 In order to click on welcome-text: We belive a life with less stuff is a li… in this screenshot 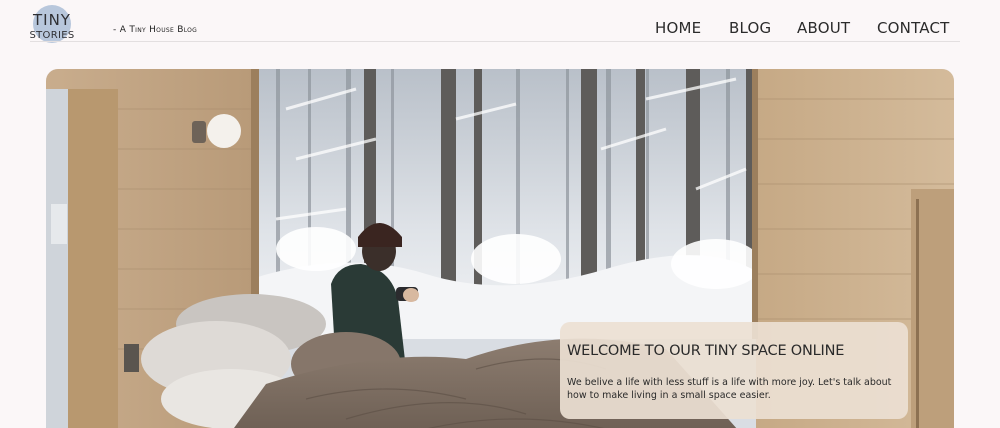, I will do `click(729, 389)`.